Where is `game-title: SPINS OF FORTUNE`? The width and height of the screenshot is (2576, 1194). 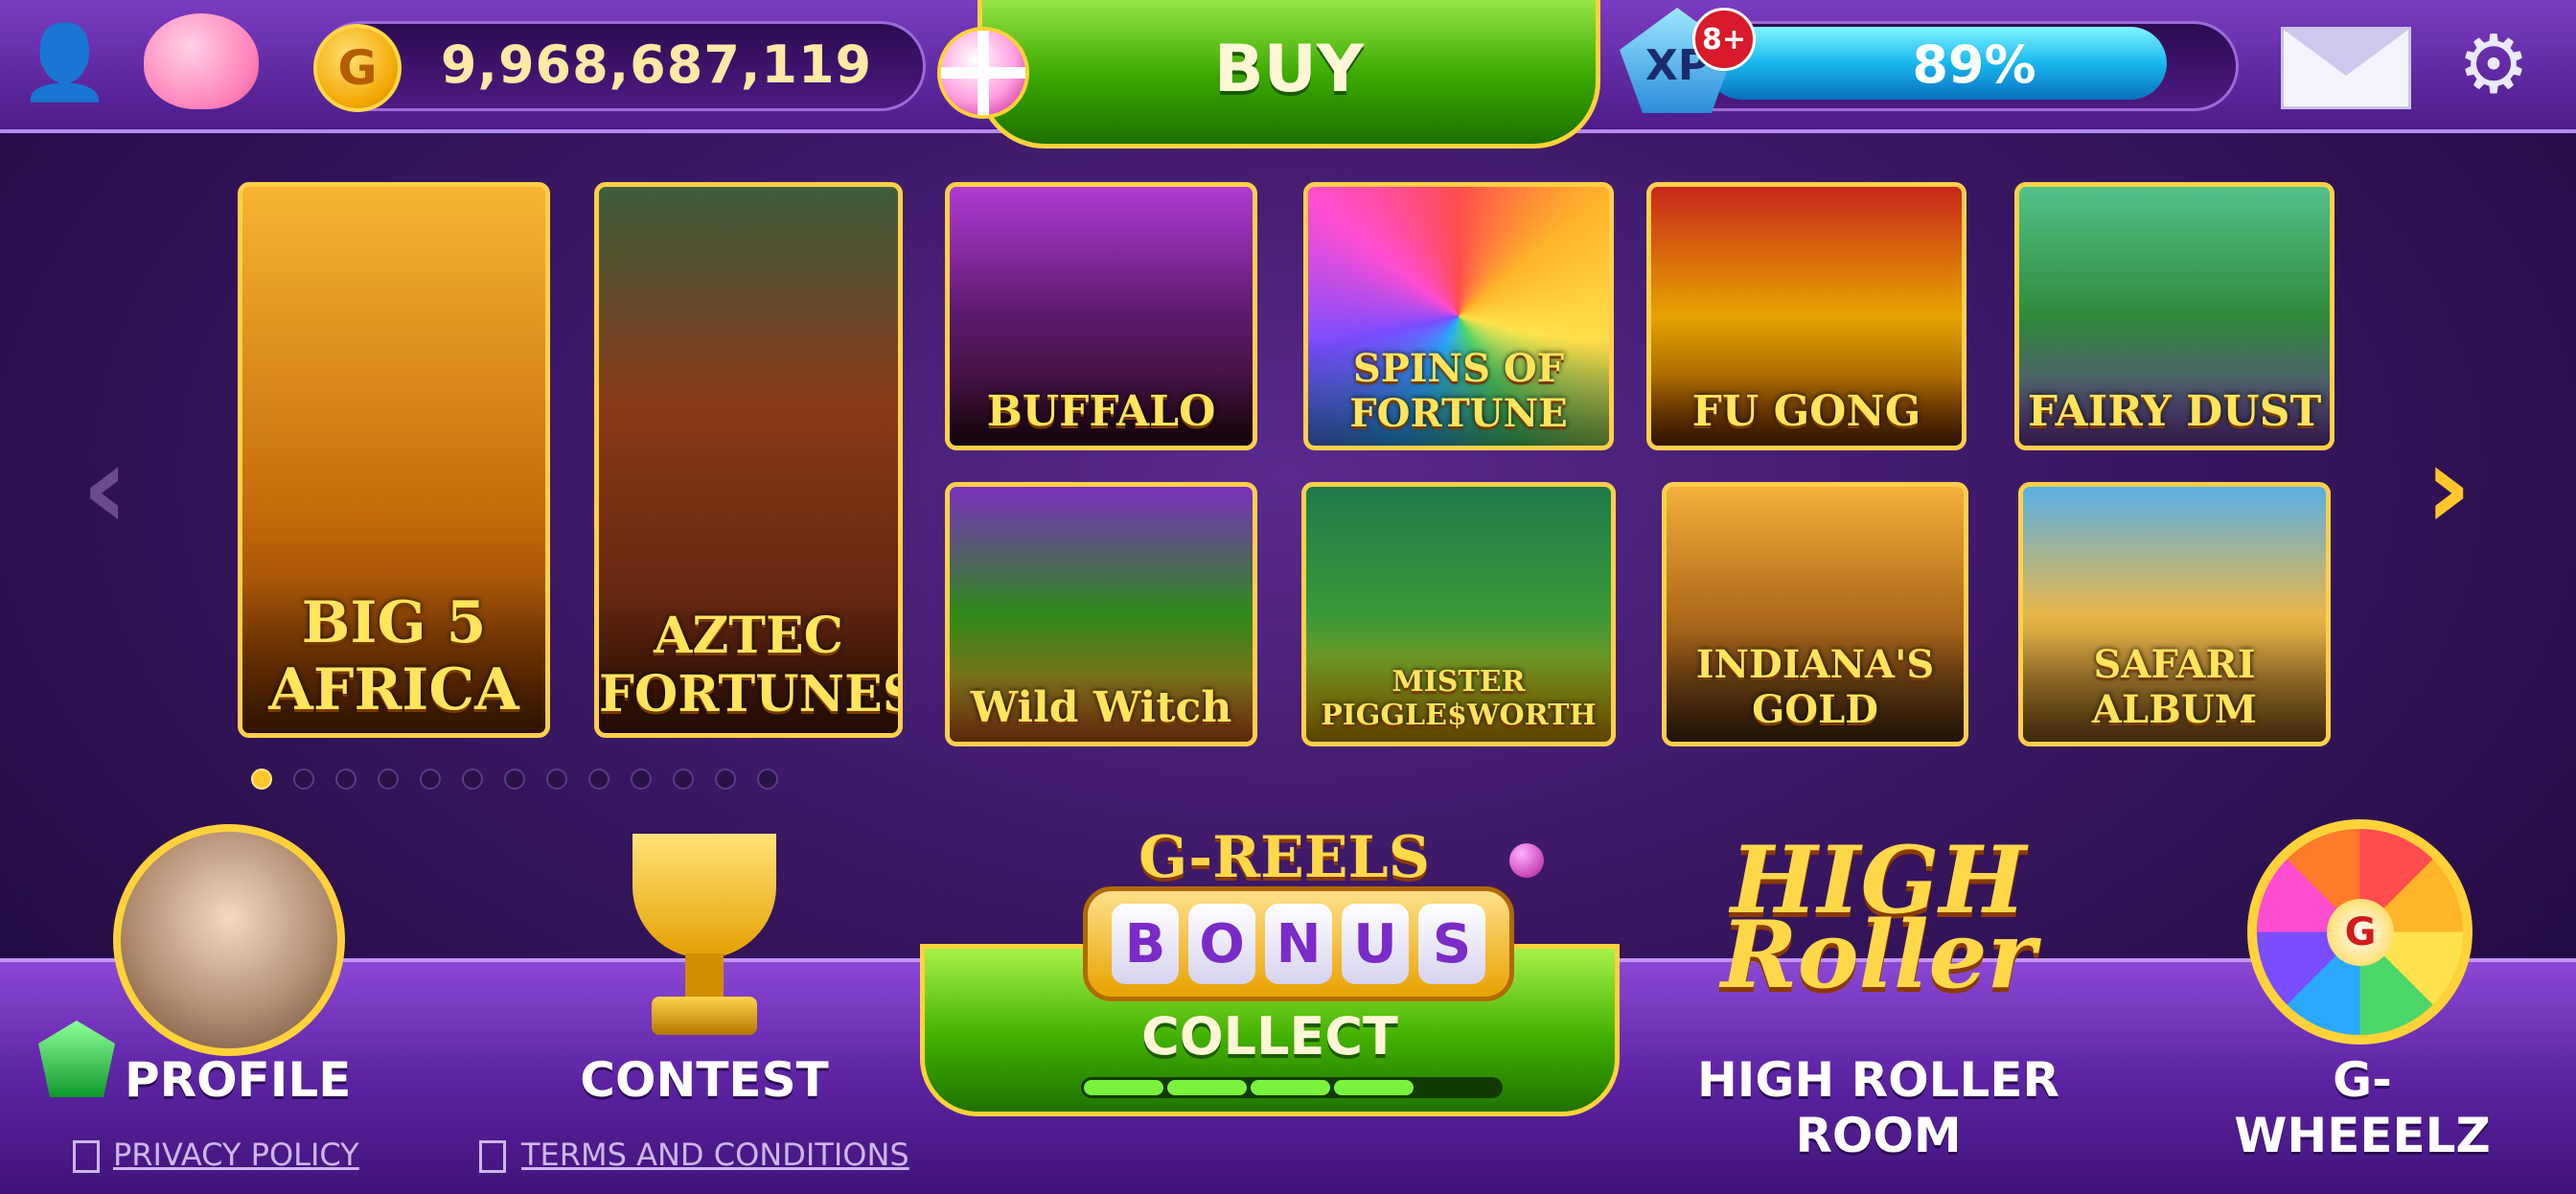 game-title: SPINS OF FORTUNE is located at coordinates (1458, 391).